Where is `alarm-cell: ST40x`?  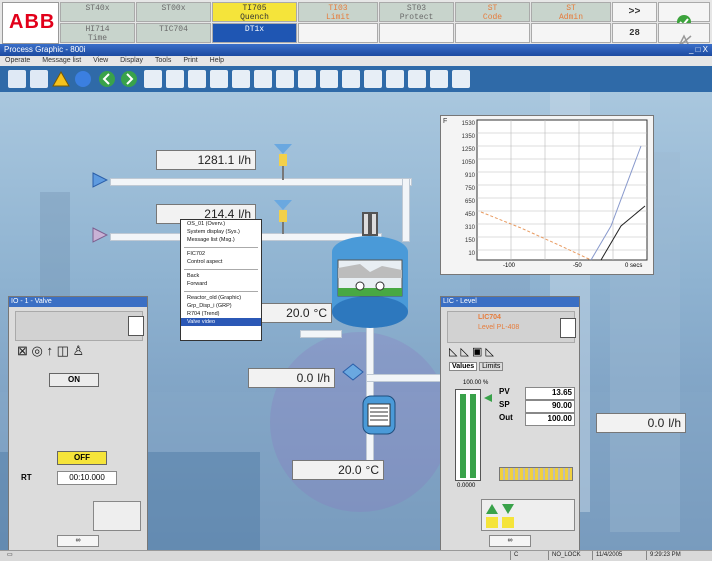 alarm-cell: ST40x is located at coordinates (97, 12).